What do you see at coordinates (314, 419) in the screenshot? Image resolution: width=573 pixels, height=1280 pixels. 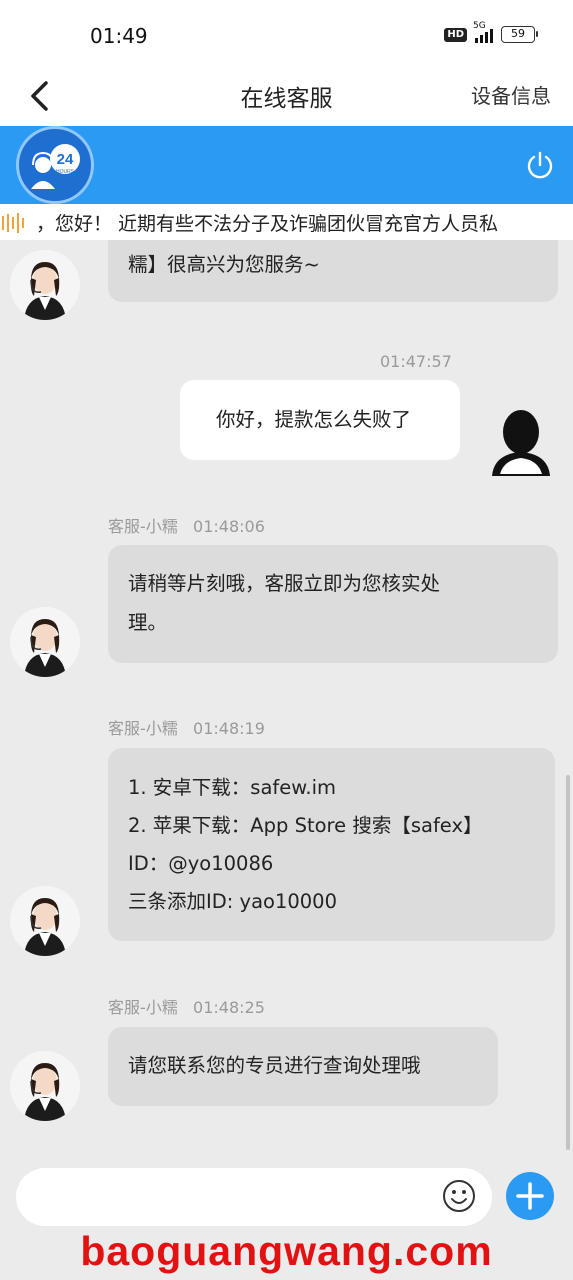 I see `message-text-line: 你好，提款怎么失败了` at bounding box center [314, 419].